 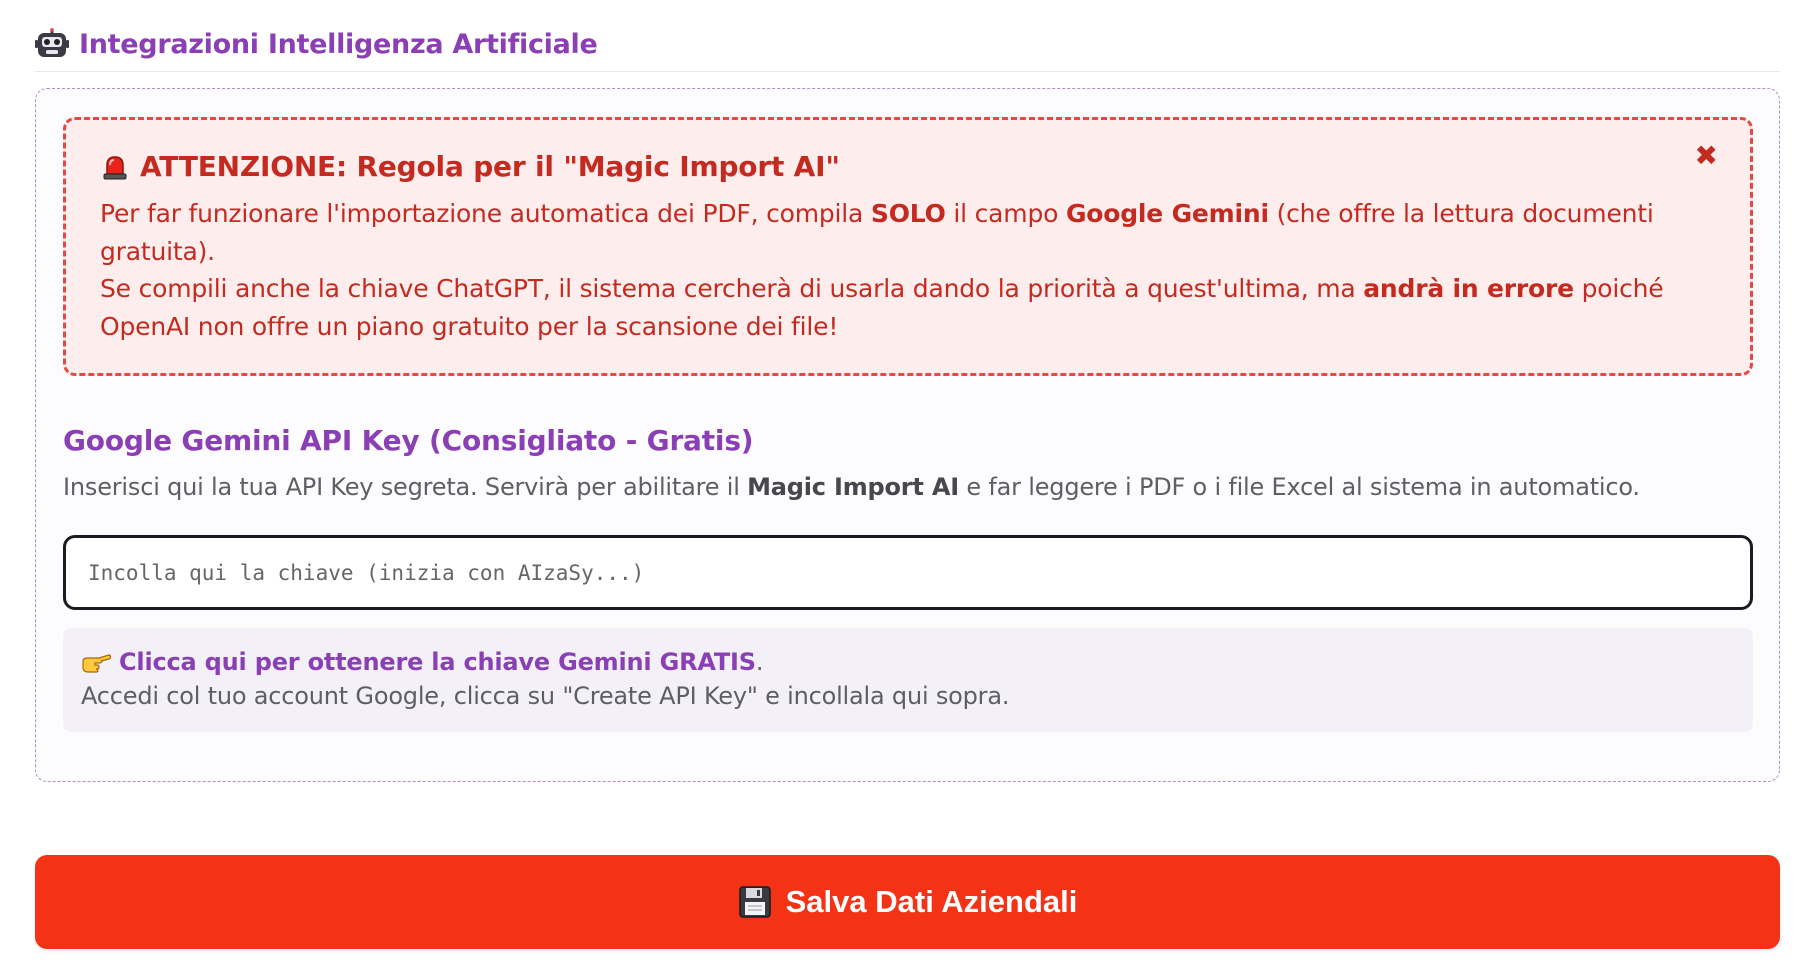 I want to click on help-emphasis: Magic Import AI, so click(x=853, y=487).